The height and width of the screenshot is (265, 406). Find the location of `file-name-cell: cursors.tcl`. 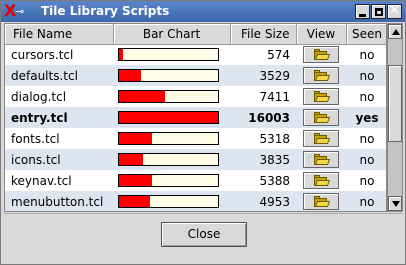

file-name-cell: cursors.tcl is located at coordinates (59, 54).